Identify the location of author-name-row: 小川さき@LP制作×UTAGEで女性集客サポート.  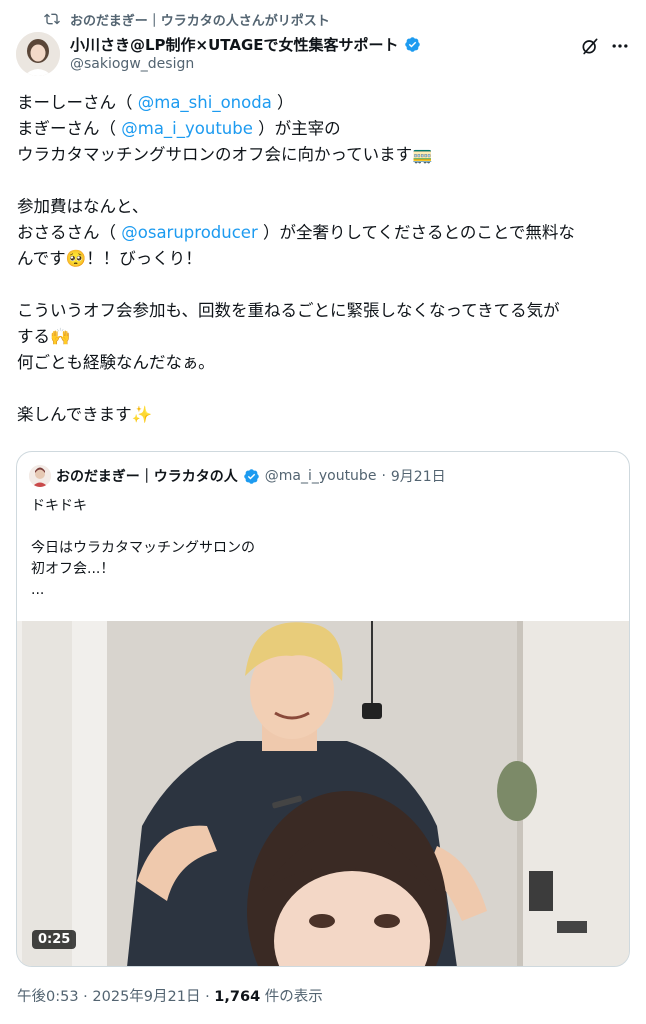
(245, 44).